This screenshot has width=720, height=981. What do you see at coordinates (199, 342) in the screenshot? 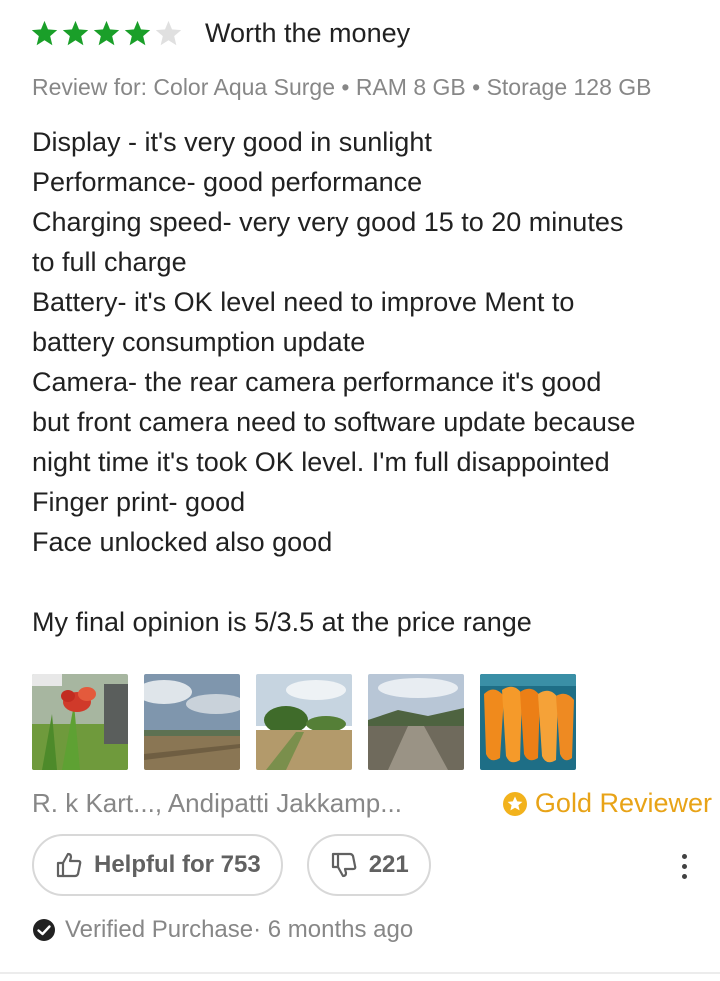
I see `review-body-line: battery consumption update` at bounding box center [199, 342].